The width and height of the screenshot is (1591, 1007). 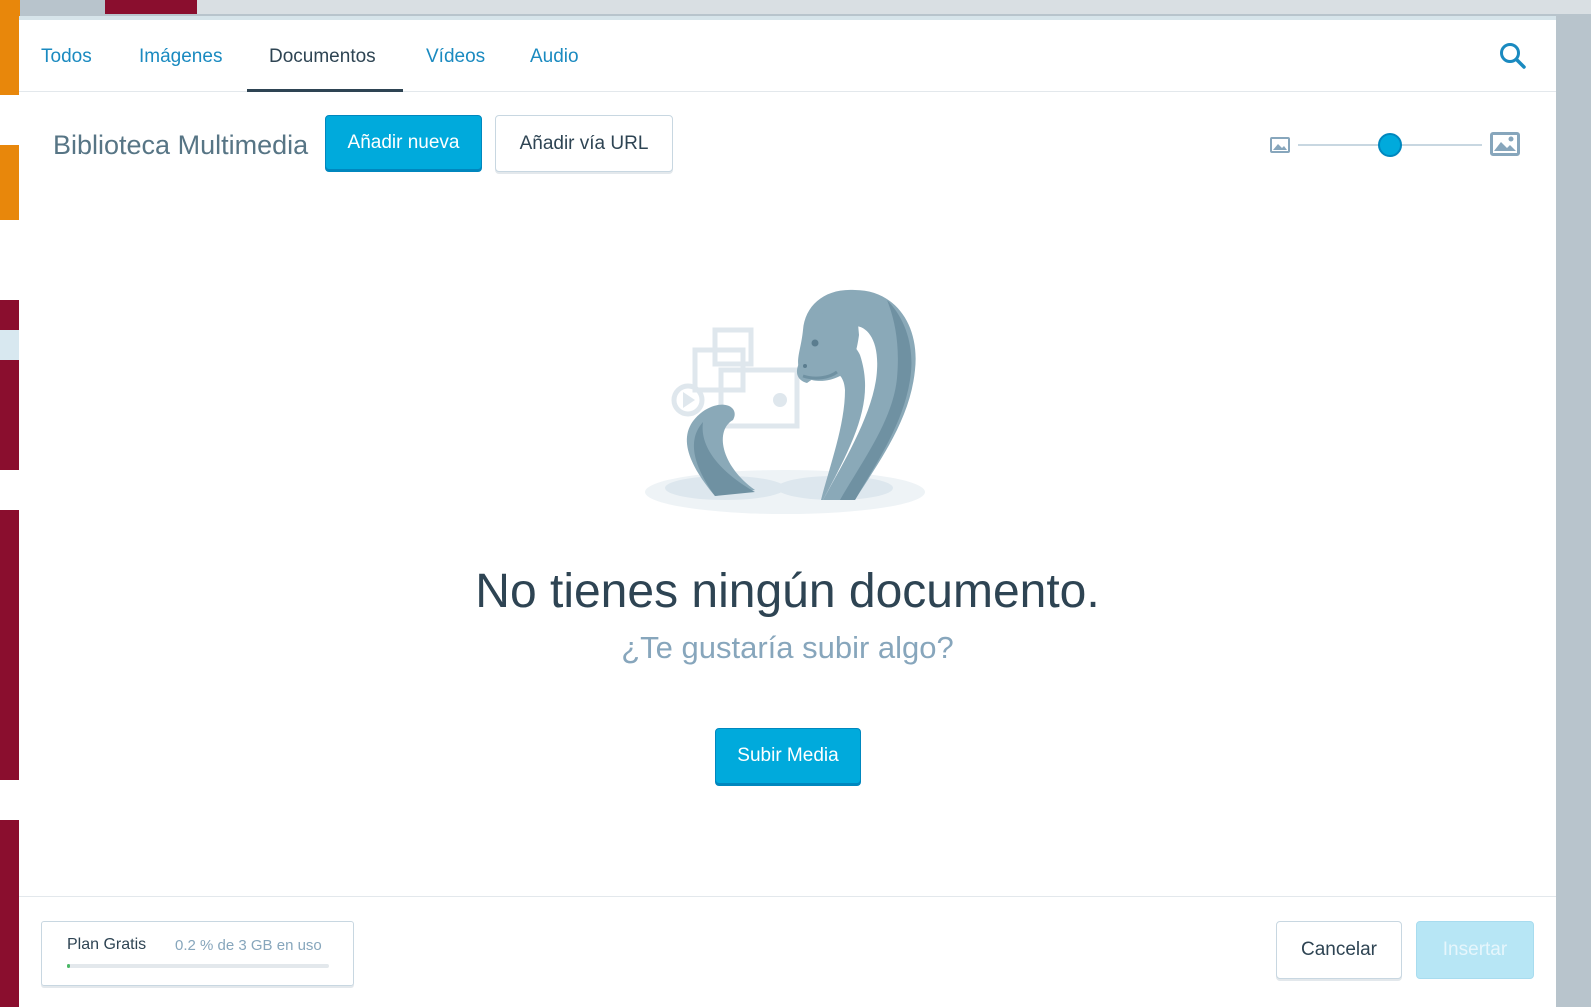 What do you see at coordinates (151, 7) in the screenshot?
I see `background-top-block` at bounding box center [151, 7].